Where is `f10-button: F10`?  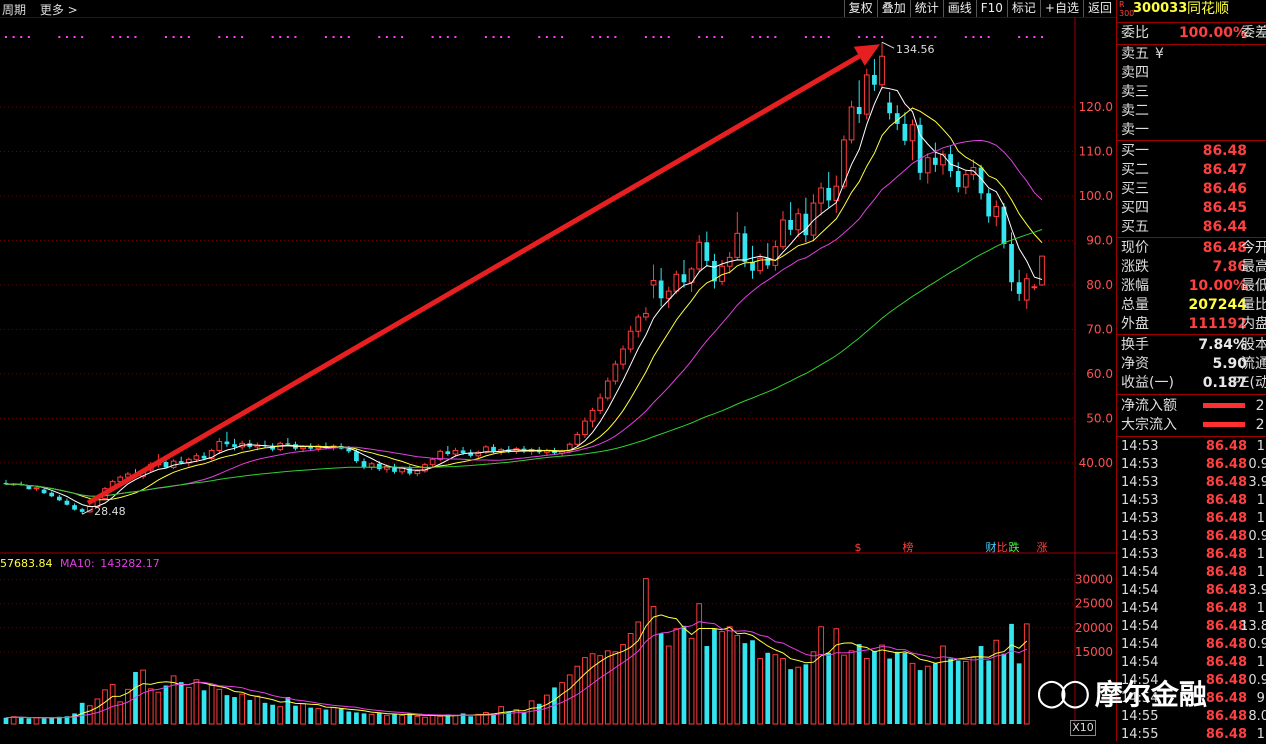 f10-button: F10 is located at coordinates (991, 8).